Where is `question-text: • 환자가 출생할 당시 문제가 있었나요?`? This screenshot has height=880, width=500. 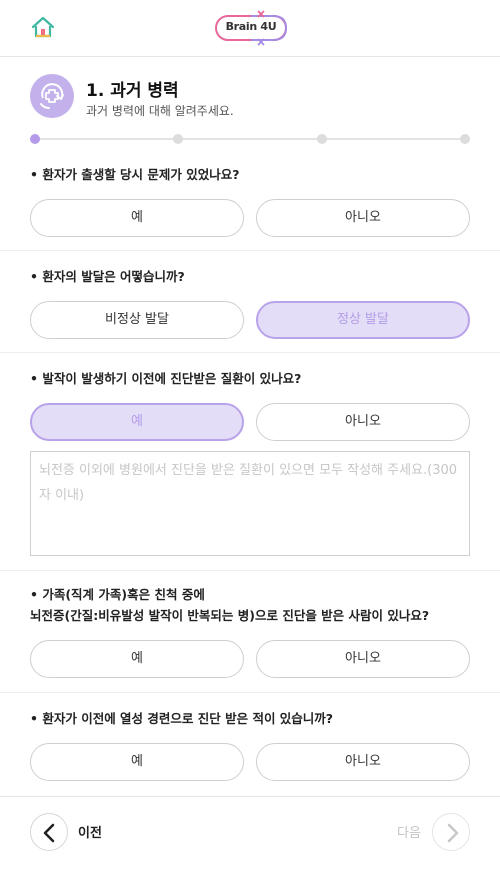
question-text: • 환자가 출생할 당시 문제가 있었나요? is located at coordinates (135, 174).